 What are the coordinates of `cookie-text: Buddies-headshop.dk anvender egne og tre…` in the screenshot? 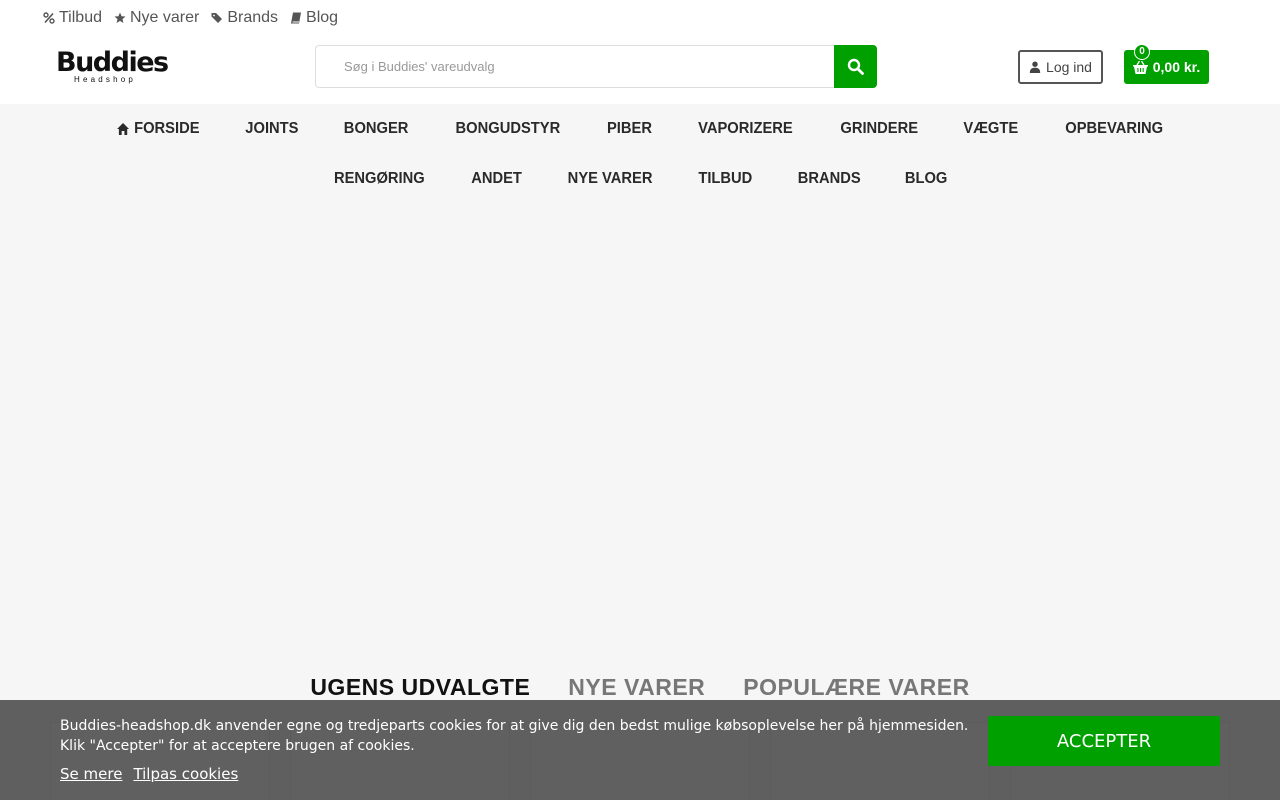 It's located at (514, 736).